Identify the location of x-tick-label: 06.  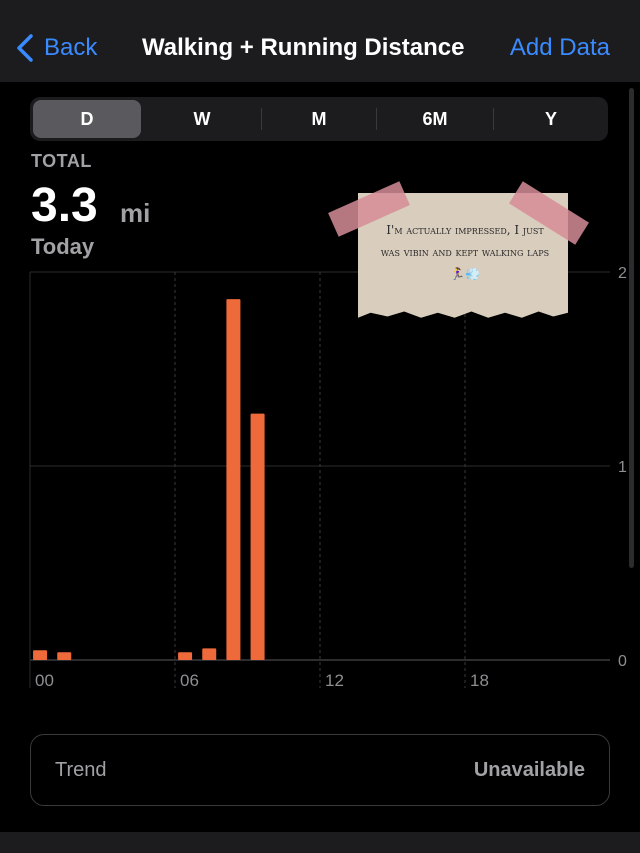
(189, 680).